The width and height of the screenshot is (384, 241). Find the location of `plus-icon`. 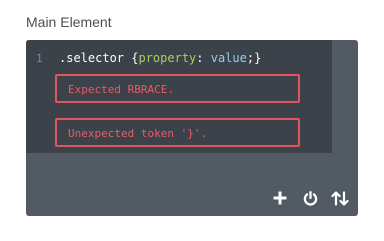

plus-icon is located at coordinates (280, 198).